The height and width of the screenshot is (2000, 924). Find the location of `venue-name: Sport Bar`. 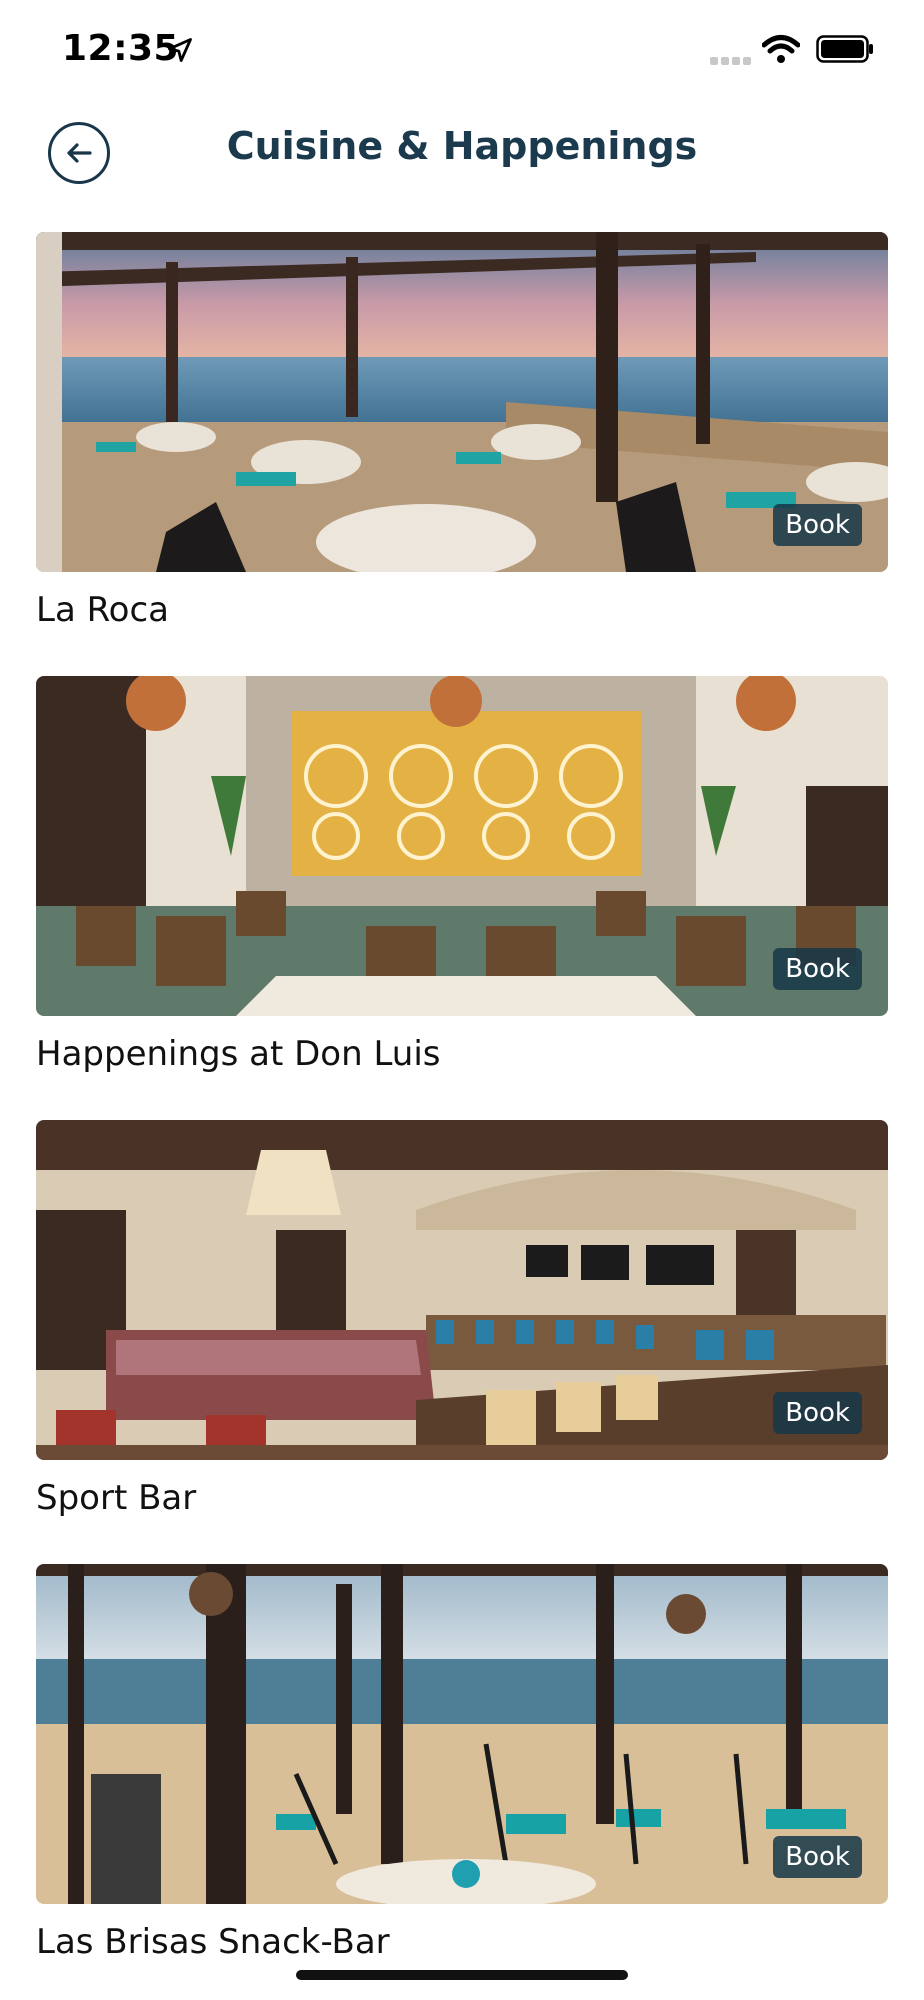

venue-name: Sport Bar is located at coordinates (116, 1498).